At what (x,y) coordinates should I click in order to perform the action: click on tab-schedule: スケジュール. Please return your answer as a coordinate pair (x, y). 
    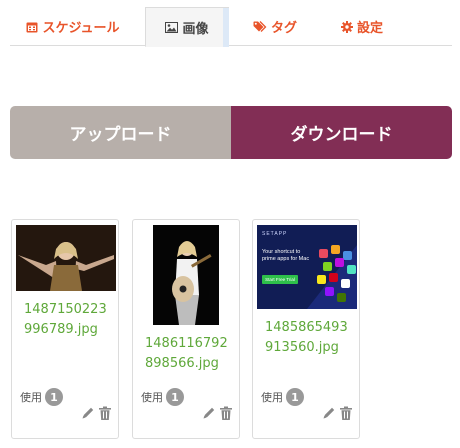
    Looking at the image, I should click on (73, 26).